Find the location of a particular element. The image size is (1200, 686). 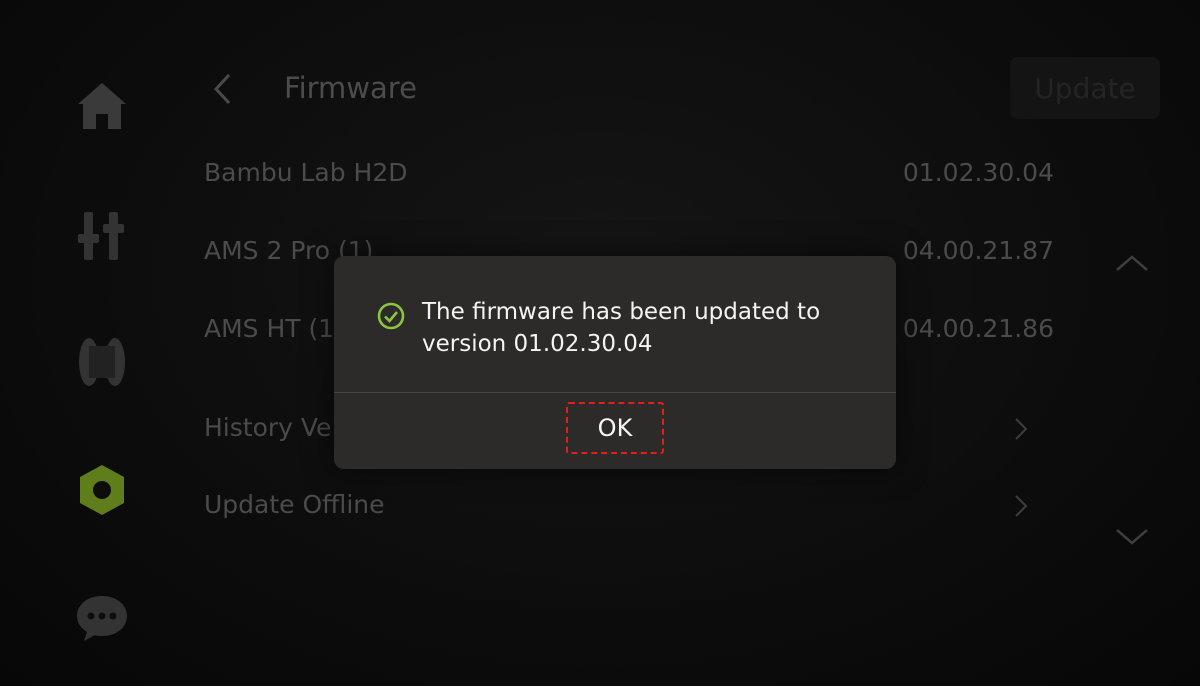

device-version: 04.00.21.87 is located at coordinates (978, 250).